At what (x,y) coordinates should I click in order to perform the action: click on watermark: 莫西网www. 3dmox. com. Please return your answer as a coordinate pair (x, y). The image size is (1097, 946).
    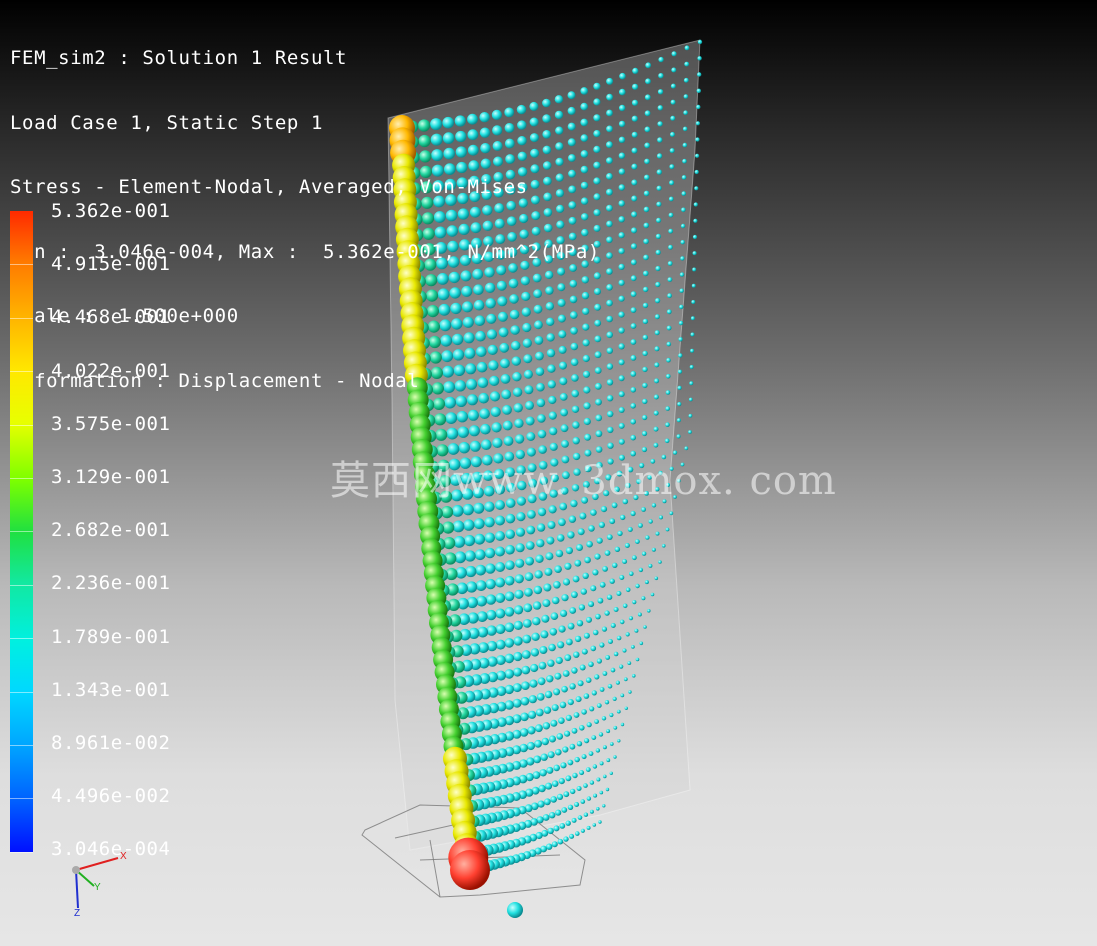
    Looking at the image, I should click on (583, 481).